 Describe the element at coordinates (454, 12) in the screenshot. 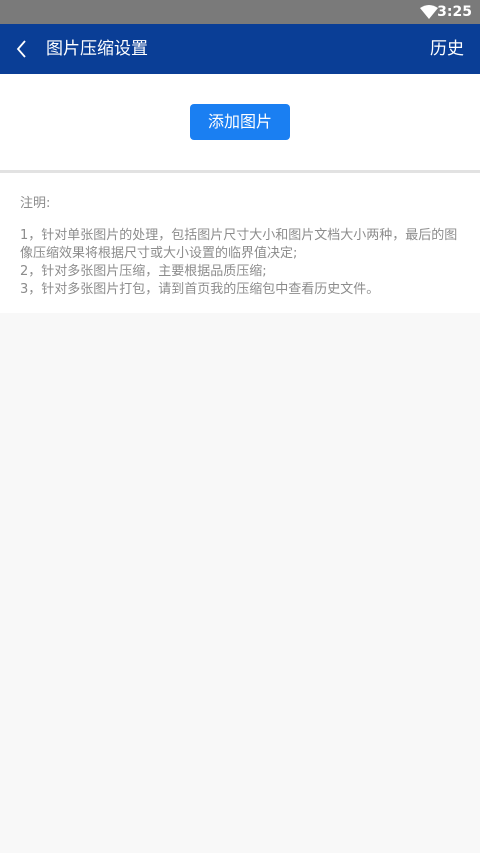

I see `status-time: 3:25` at that location.